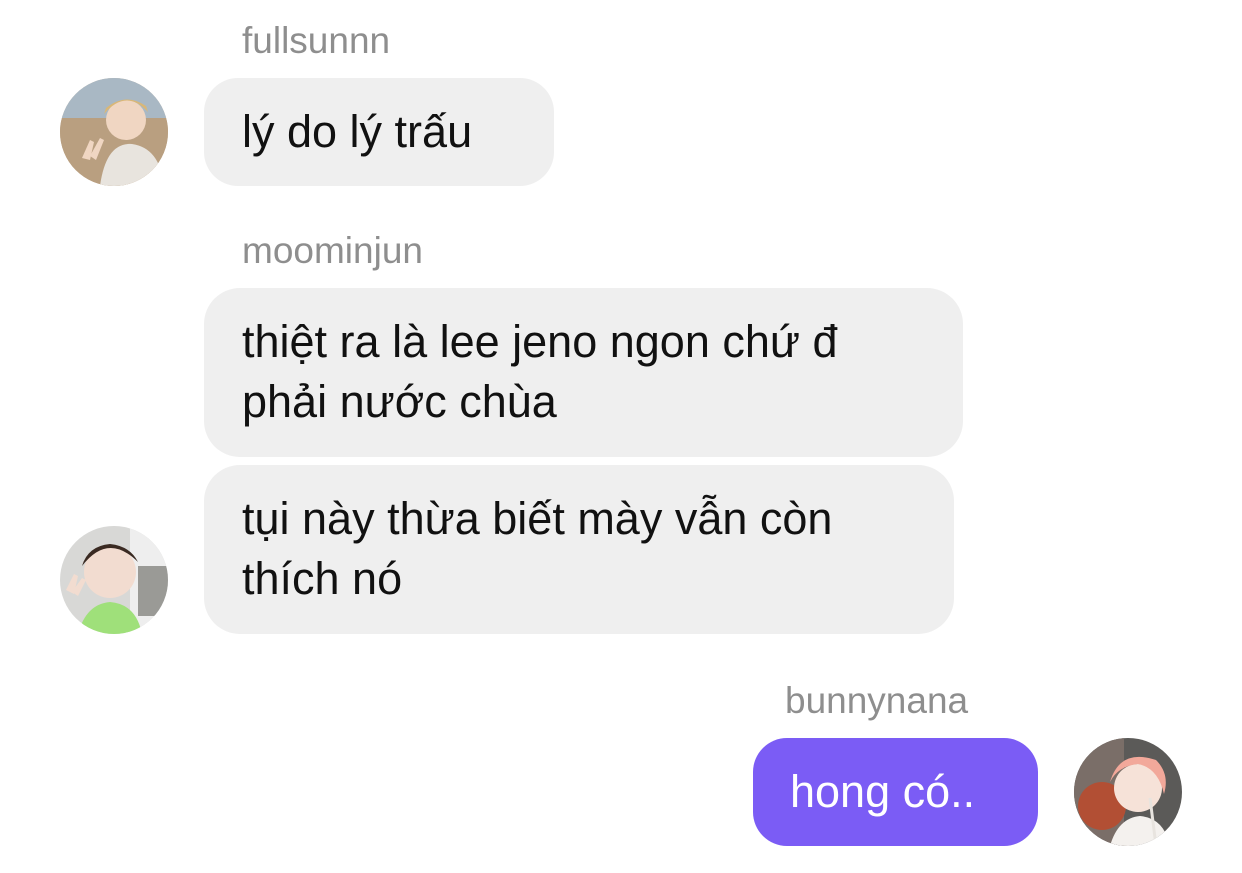 This screenshot has width=1242, height=873. I want to click on message-text-line: thiệt ra là lee jeno ngon chứ đ, so click(540, 341).